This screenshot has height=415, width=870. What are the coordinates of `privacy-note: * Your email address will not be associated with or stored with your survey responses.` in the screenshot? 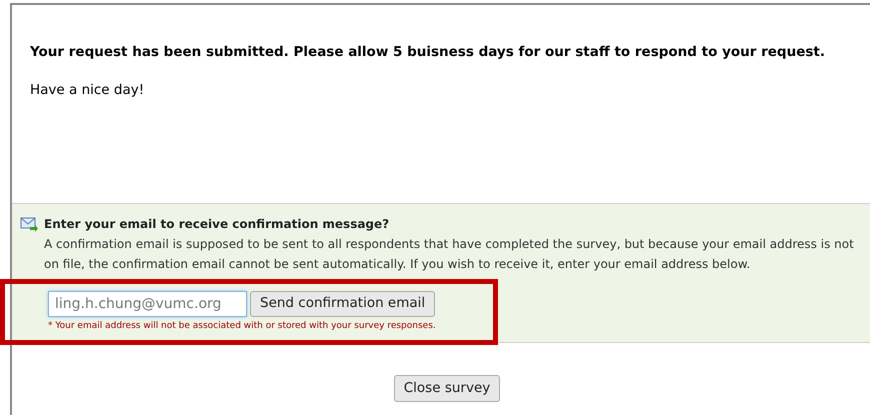 It's located at (242, 326).